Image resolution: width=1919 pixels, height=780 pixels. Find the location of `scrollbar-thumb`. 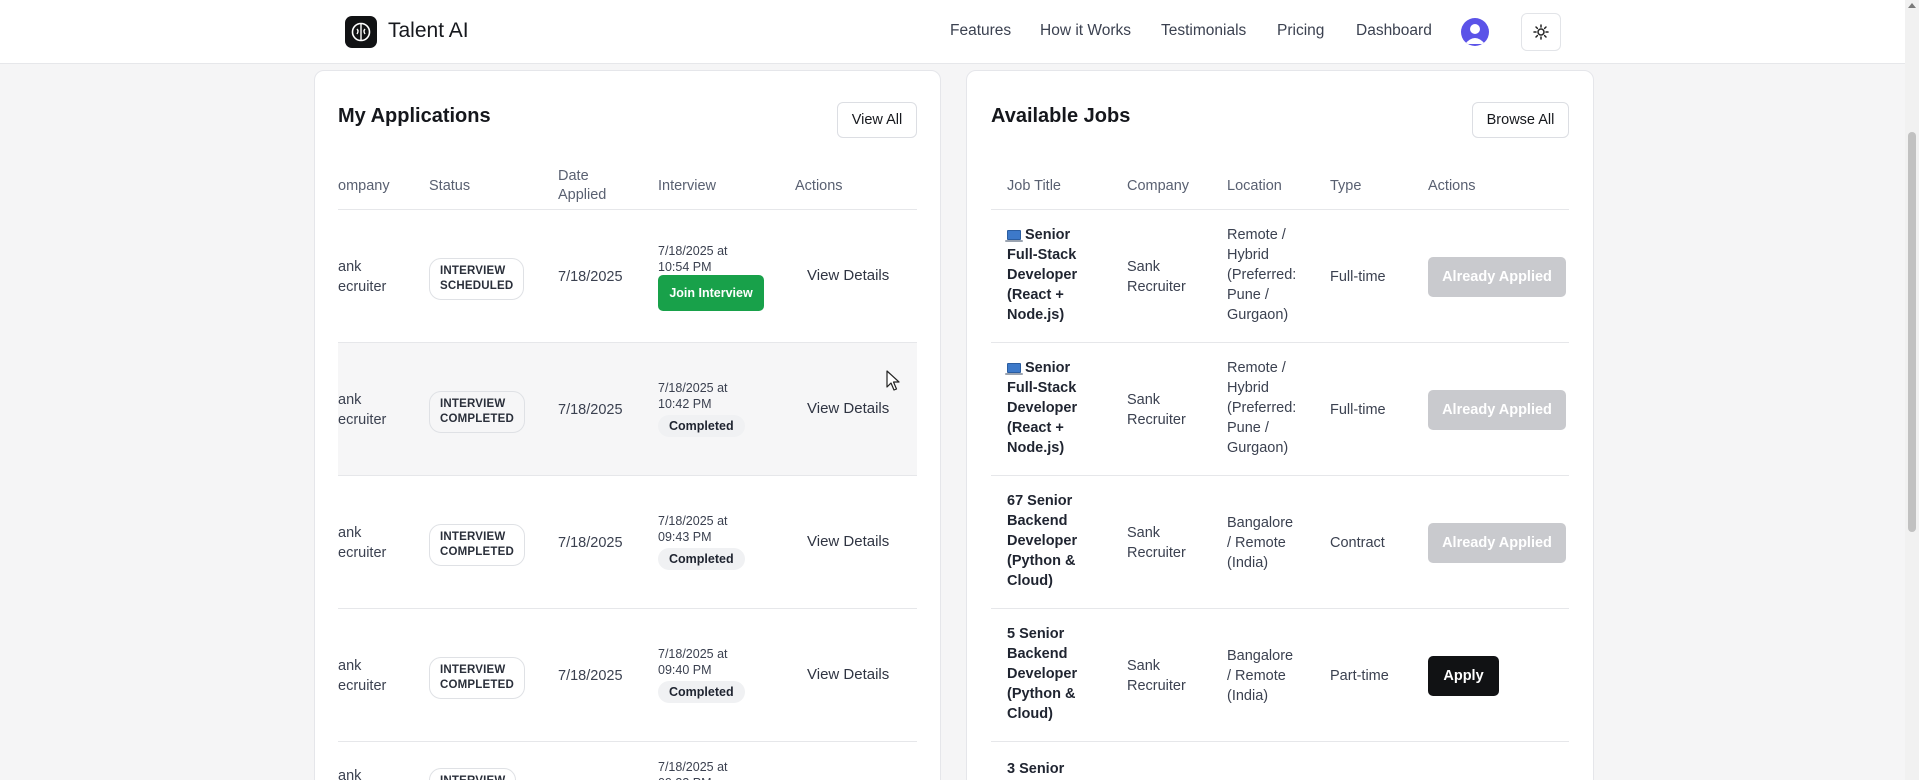

scrollbar-thumb is located at coordinates (1912, 332).